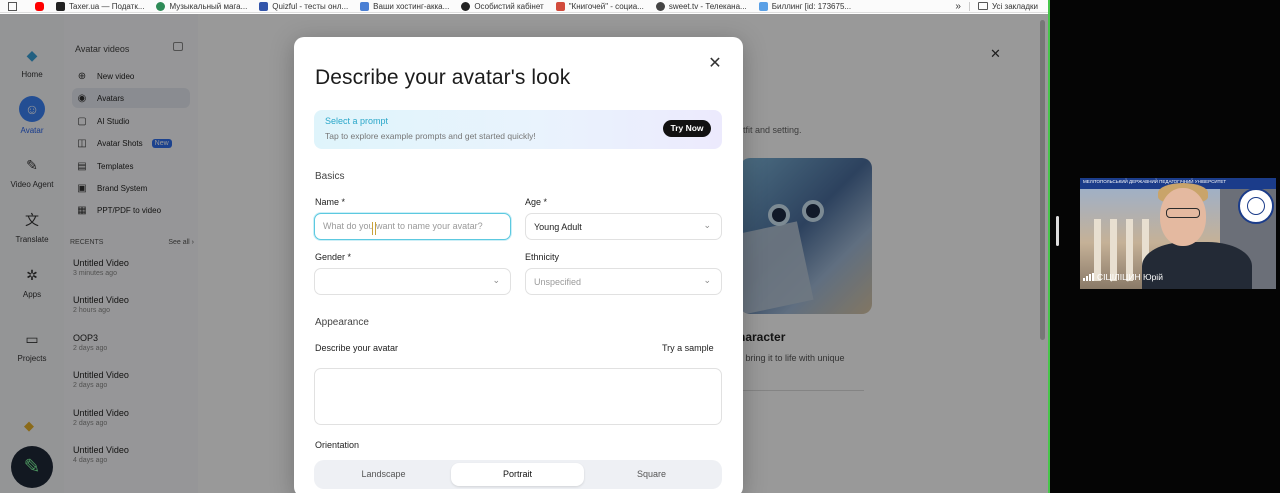 The width and height of the screenshot is (1280, 493). What do you see at coordinates (365, 6) in the screenshot?
I see `hosting-icon` at bounding box center [365, 6].